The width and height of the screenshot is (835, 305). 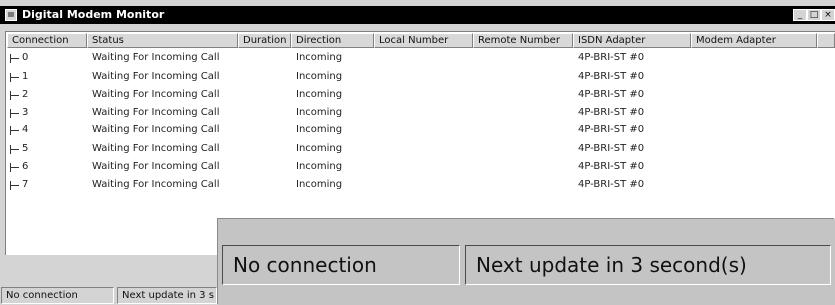 What do you see at coordinates (25, 57) in the screenshot?
I see `cell-connection: 0` at bounding box center [25, 57].